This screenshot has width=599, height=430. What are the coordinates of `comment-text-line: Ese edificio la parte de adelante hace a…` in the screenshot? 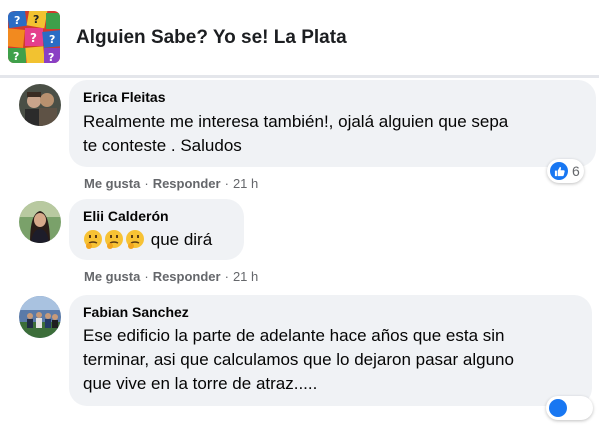 It's located at (294, 335).